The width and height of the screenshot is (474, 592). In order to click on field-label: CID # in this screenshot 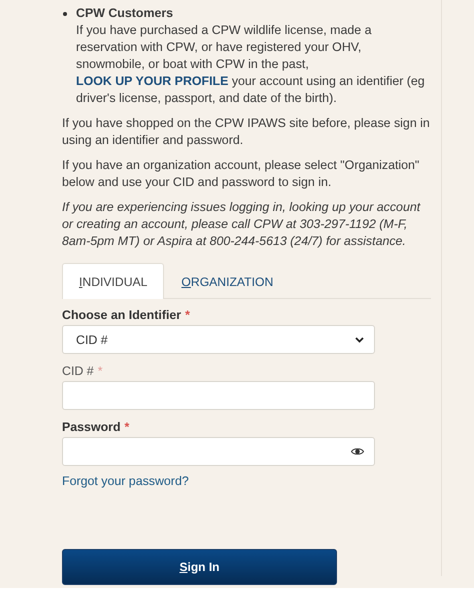, I will do `click(78, 371)`.